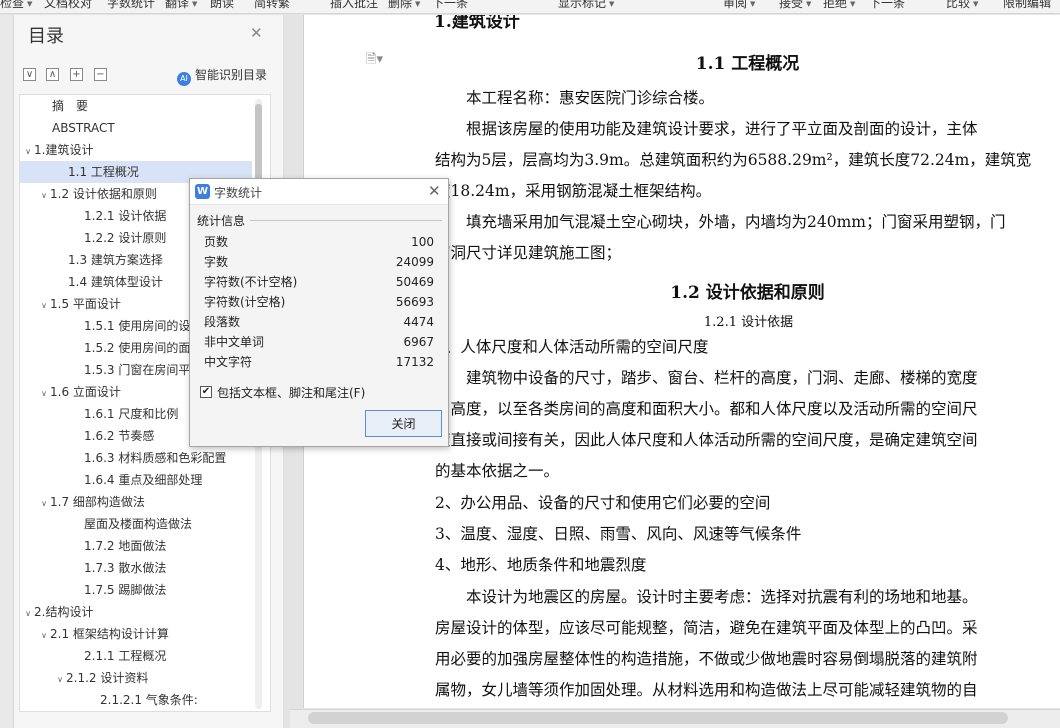 This screenshot has width=1060, height=728. What do you see at coordinates (238, 193) in the screenshot?
I see `dialog-title: 字数统计` at bounding box center [238, 193].